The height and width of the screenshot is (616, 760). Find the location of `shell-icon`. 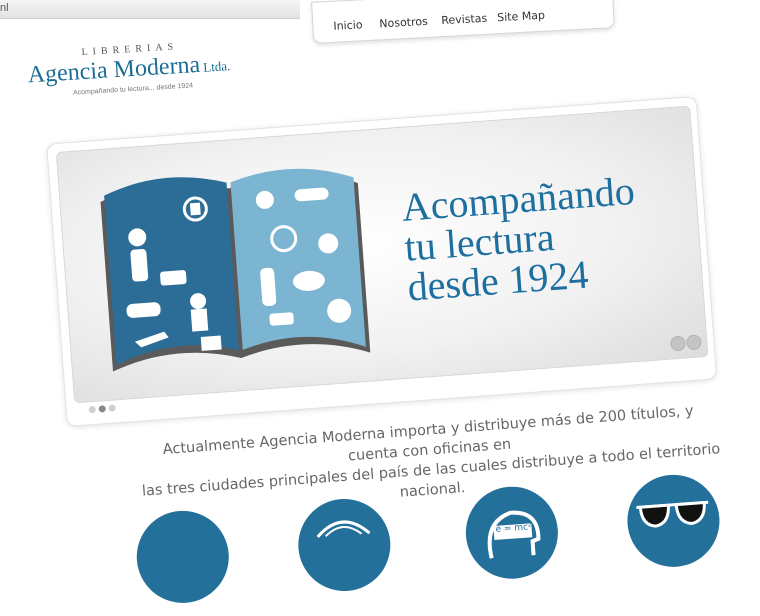

shell-icon is located at coordinates (343, 529).